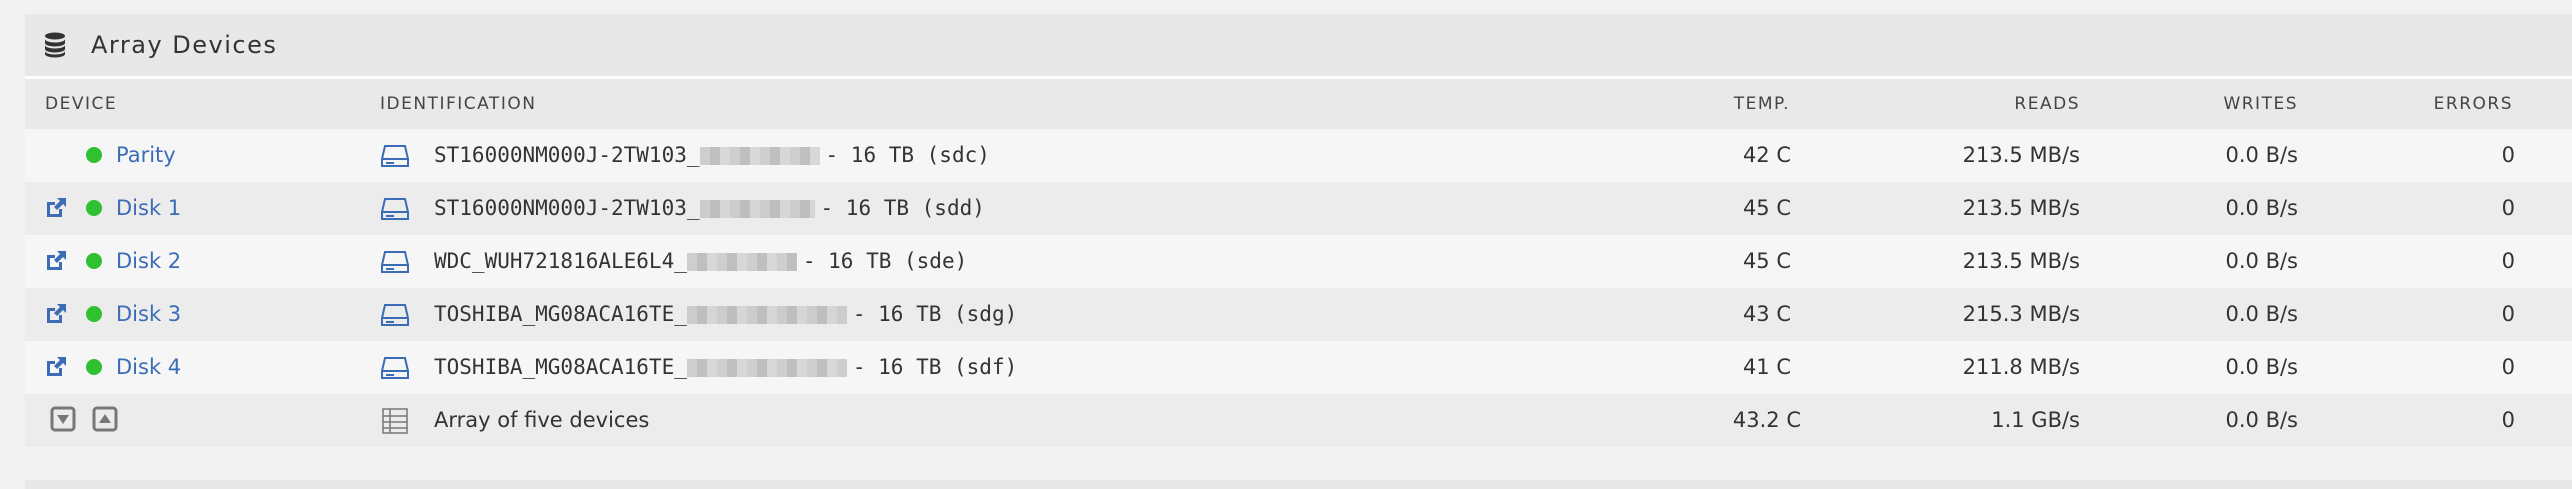  I want to click on summary-reads: 1.1 GB/s, so click(2035, 420).